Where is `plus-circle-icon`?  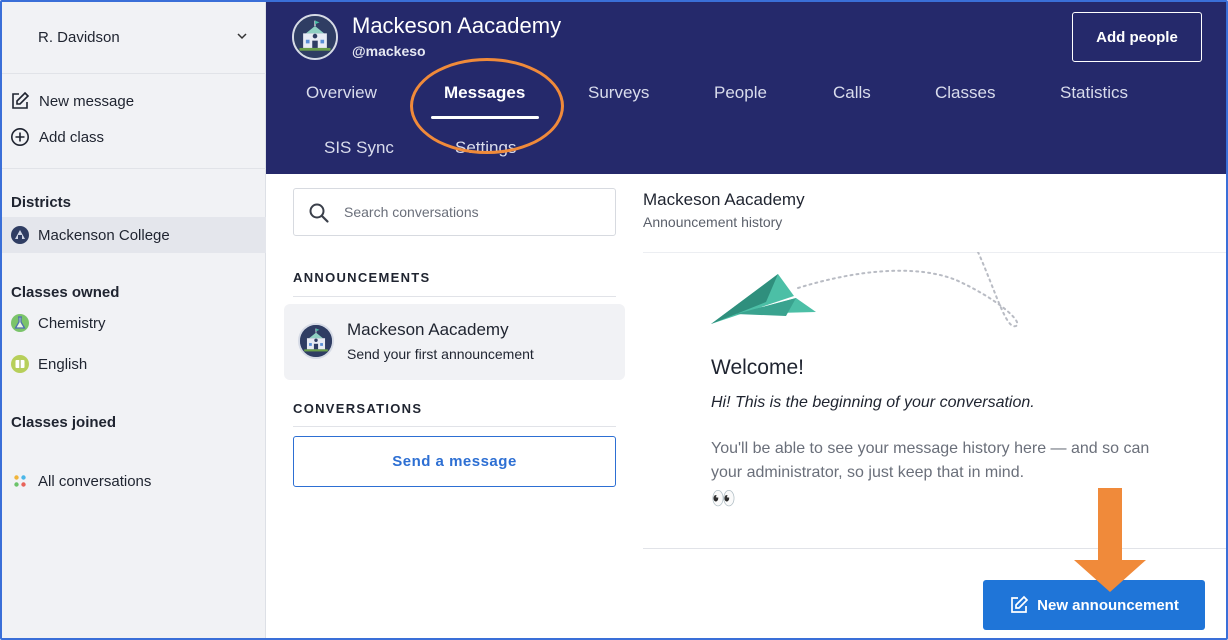
plus-circle-icon is located at coordinates (20, 137).